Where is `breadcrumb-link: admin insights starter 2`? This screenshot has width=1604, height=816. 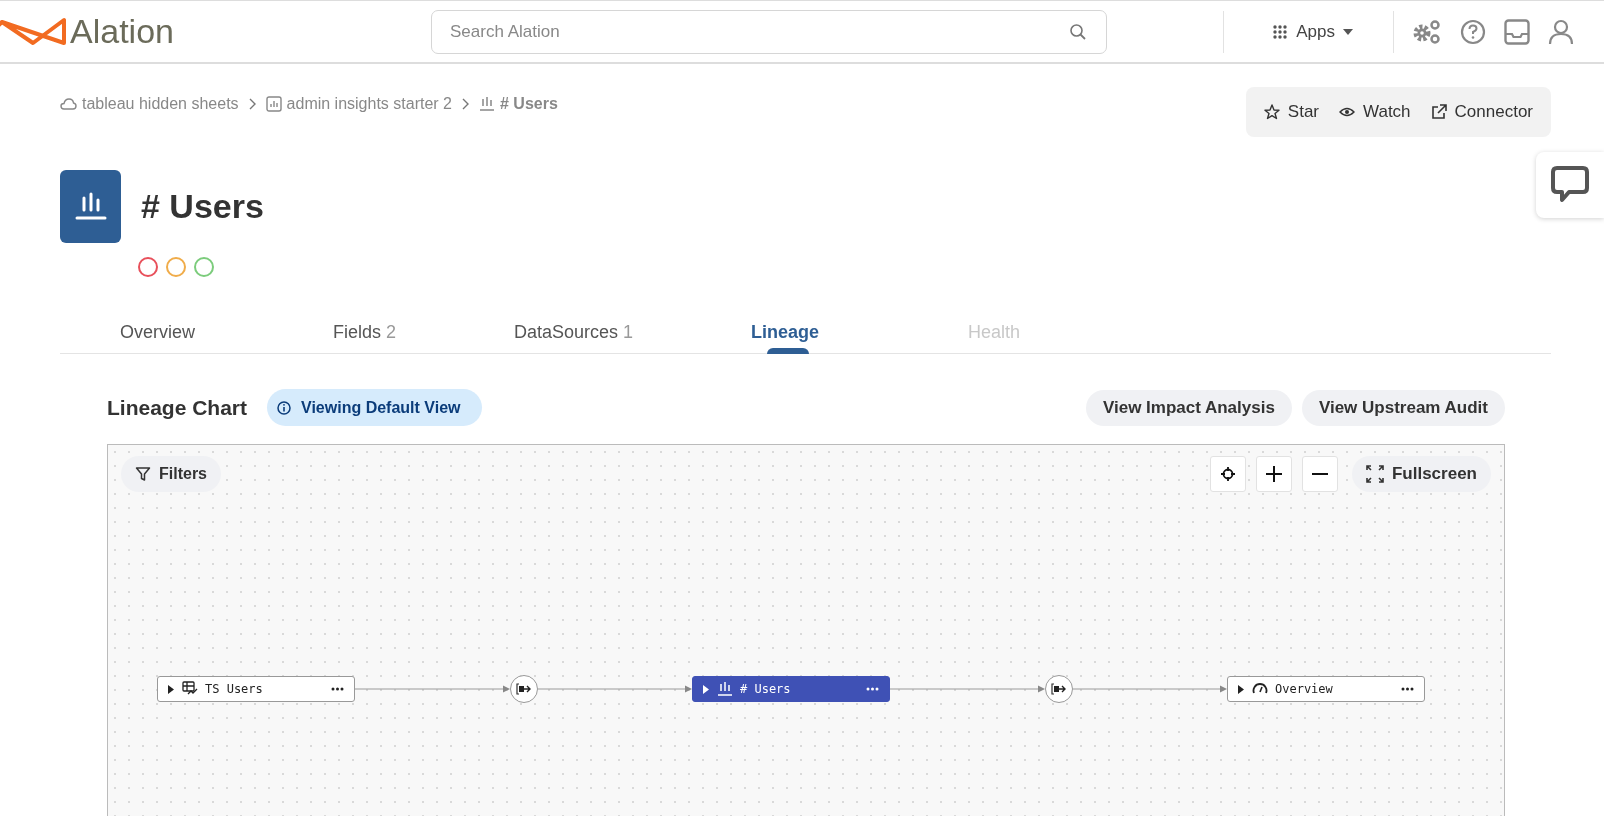
breadcrumb-link: admin insights starter 2 is located at coordinates (358, 104).